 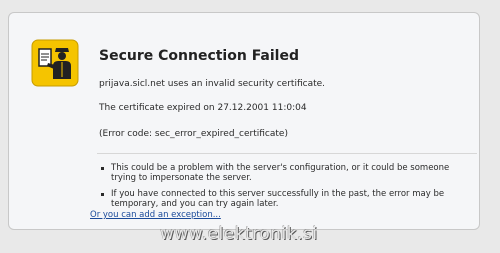 I want to click on page-title: Secure Connection Failed, so click(x=199, y=56).